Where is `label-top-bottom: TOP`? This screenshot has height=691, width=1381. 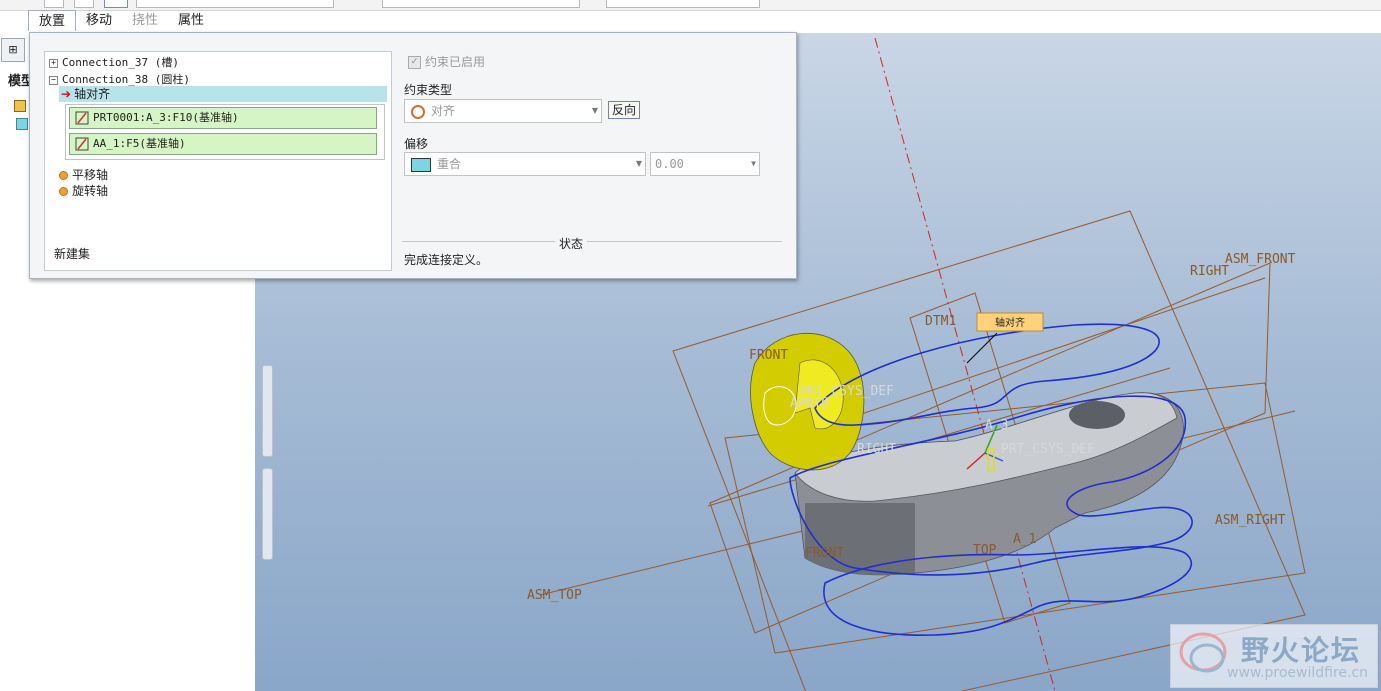
label-top-bottom: TOP is located at coordinates (985, 550).